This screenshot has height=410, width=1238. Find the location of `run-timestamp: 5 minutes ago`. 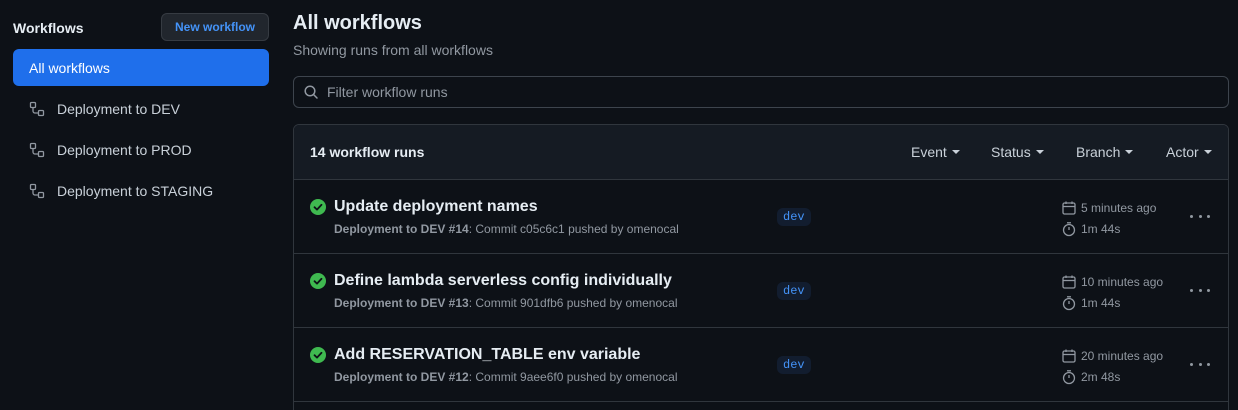

run-timestamp: 5 minutes ago is located at coordinates (1108, 208).